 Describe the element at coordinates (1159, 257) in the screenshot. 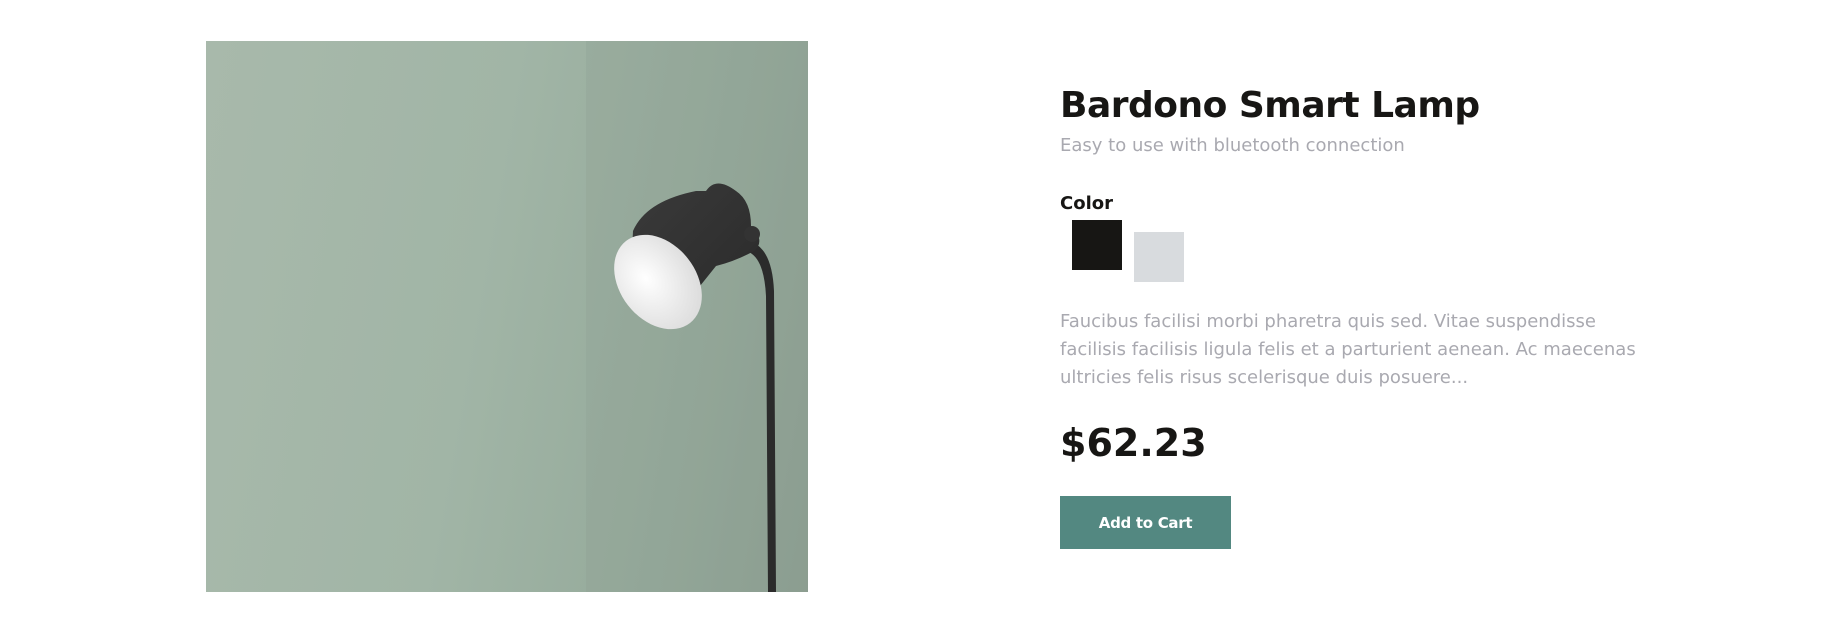

I see `color-swatch-light-gray` at that location.